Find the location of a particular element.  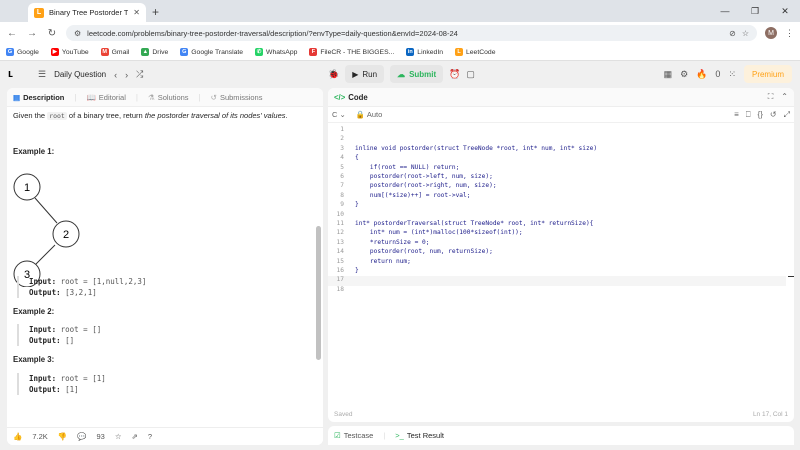

premium-button: Premium is located at coordinates (767, 74).